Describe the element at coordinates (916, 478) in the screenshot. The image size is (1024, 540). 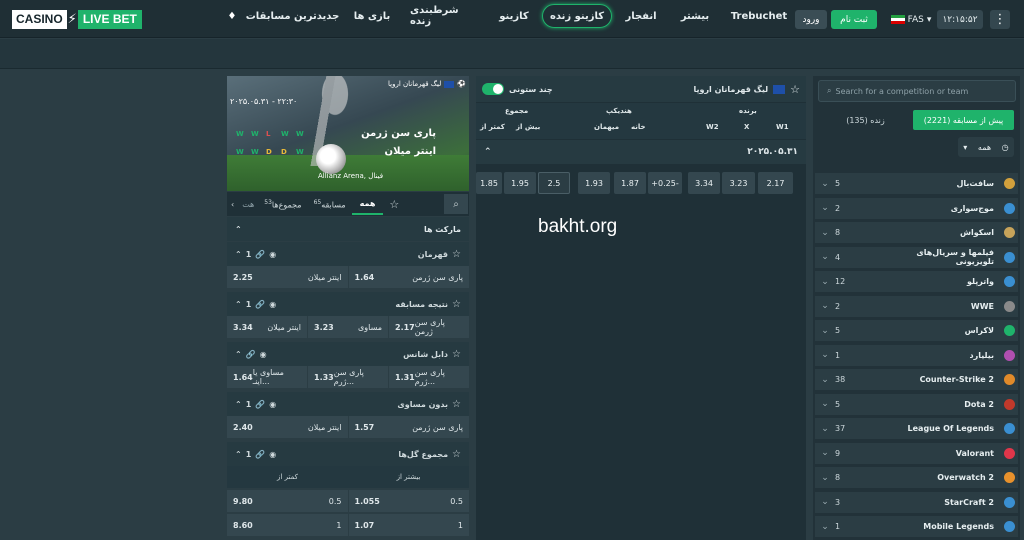
I see `sport-row: ⌄ 8 Overwatch 2` at that location.